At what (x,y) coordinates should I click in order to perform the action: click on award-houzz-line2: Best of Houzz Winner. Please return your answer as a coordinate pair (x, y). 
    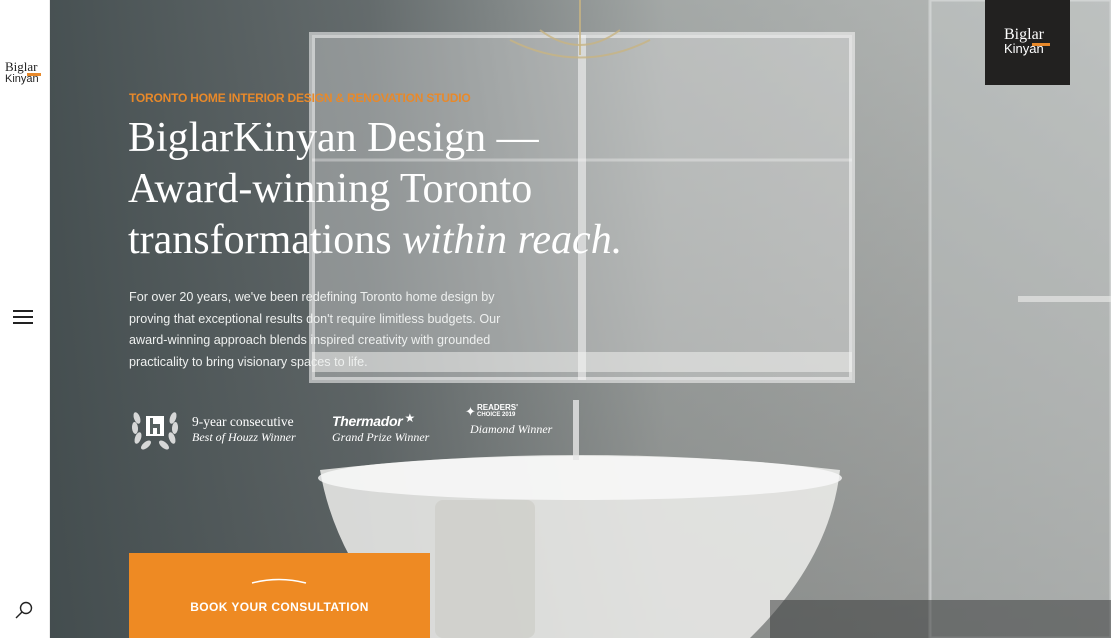
    Looking at the image, I should click on (244, 437).